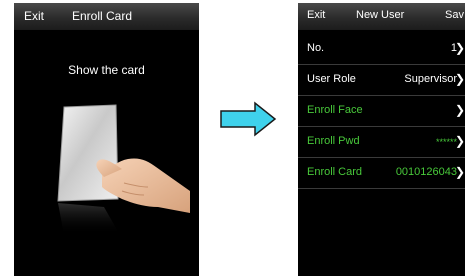 Image resolution: width=465 pixels, height=278 pixels. What do you see at coordinates (426, 172) in the screenshot?
I see `row-value: 0010126043` at bounding box center [426, 172].